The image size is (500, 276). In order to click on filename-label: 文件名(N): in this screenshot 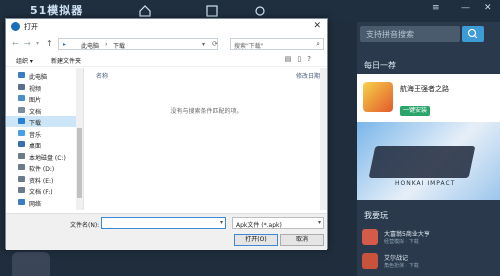, I will do `click(85, 225)`.